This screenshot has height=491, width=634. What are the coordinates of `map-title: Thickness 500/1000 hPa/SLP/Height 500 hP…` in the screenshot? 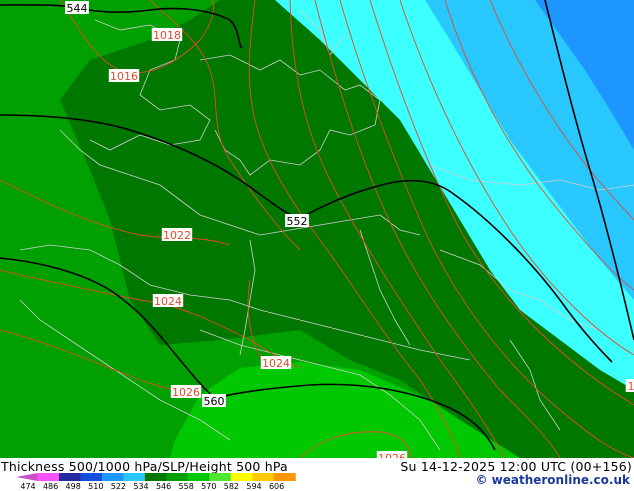 It's located at (144, 466).